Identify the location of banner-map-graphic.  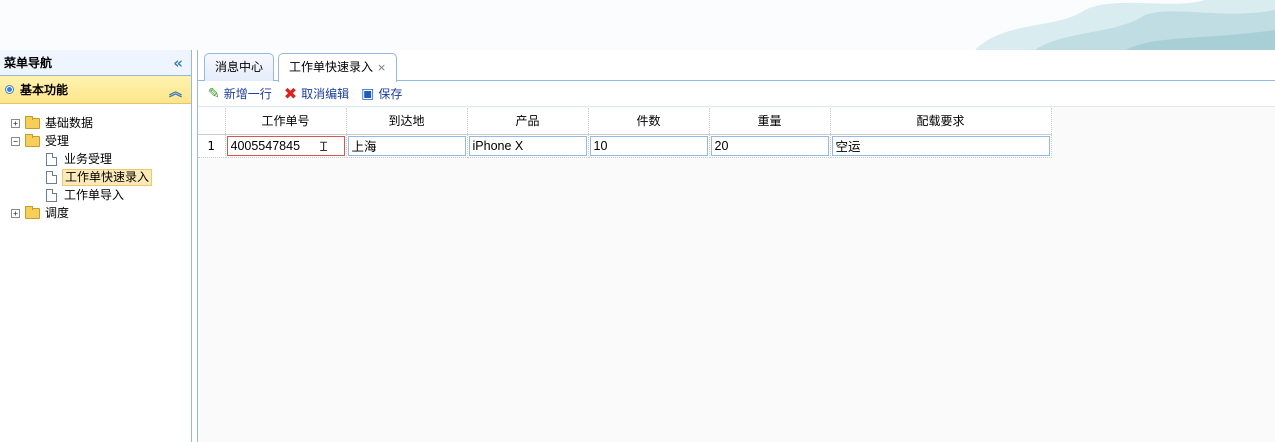
(1125, 25).